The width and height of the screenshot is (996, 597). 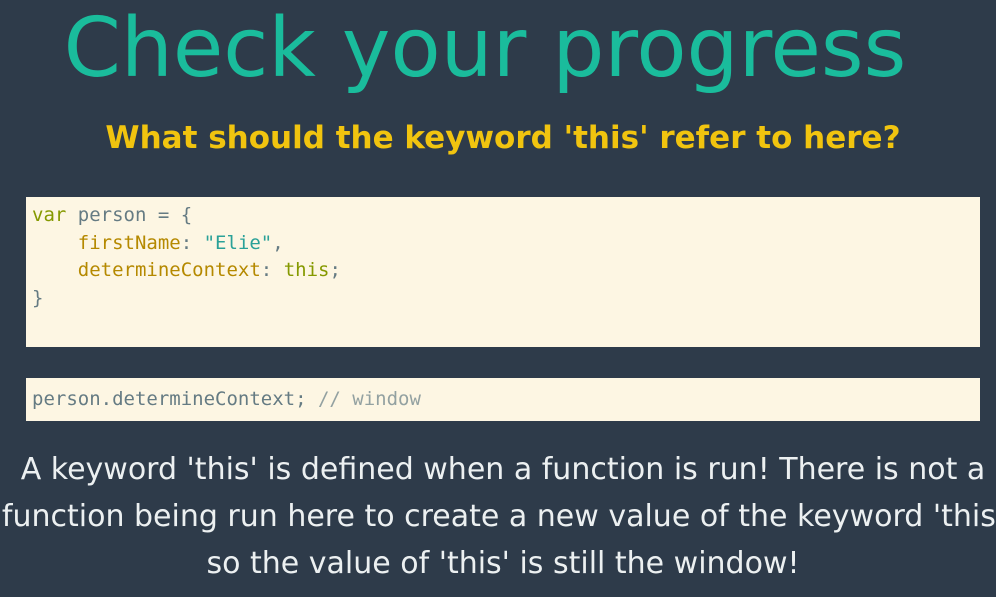 I want to click on code-comment: // window, so click(x=369, y=399).